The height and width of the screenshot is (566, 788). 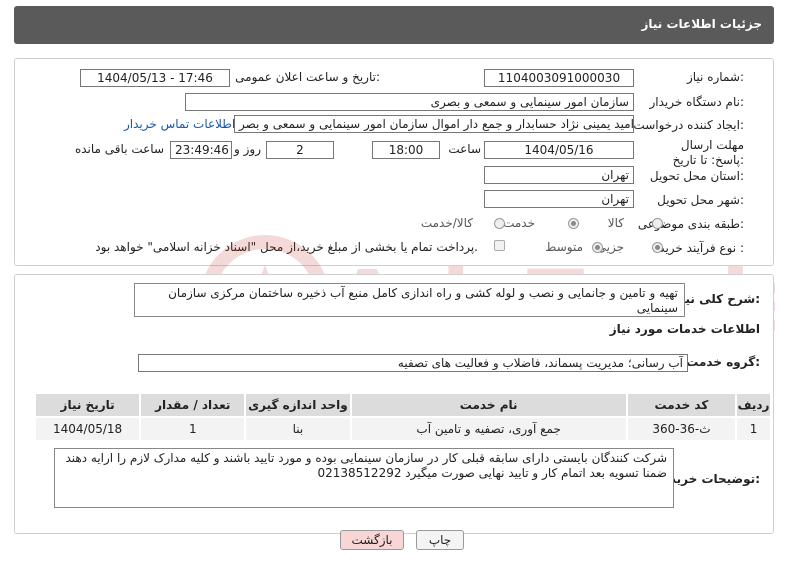 What do you see at coordinates (372, 540) in the screenshot?
I see `back-button: بازگشت` at bounding box center [372, 540].